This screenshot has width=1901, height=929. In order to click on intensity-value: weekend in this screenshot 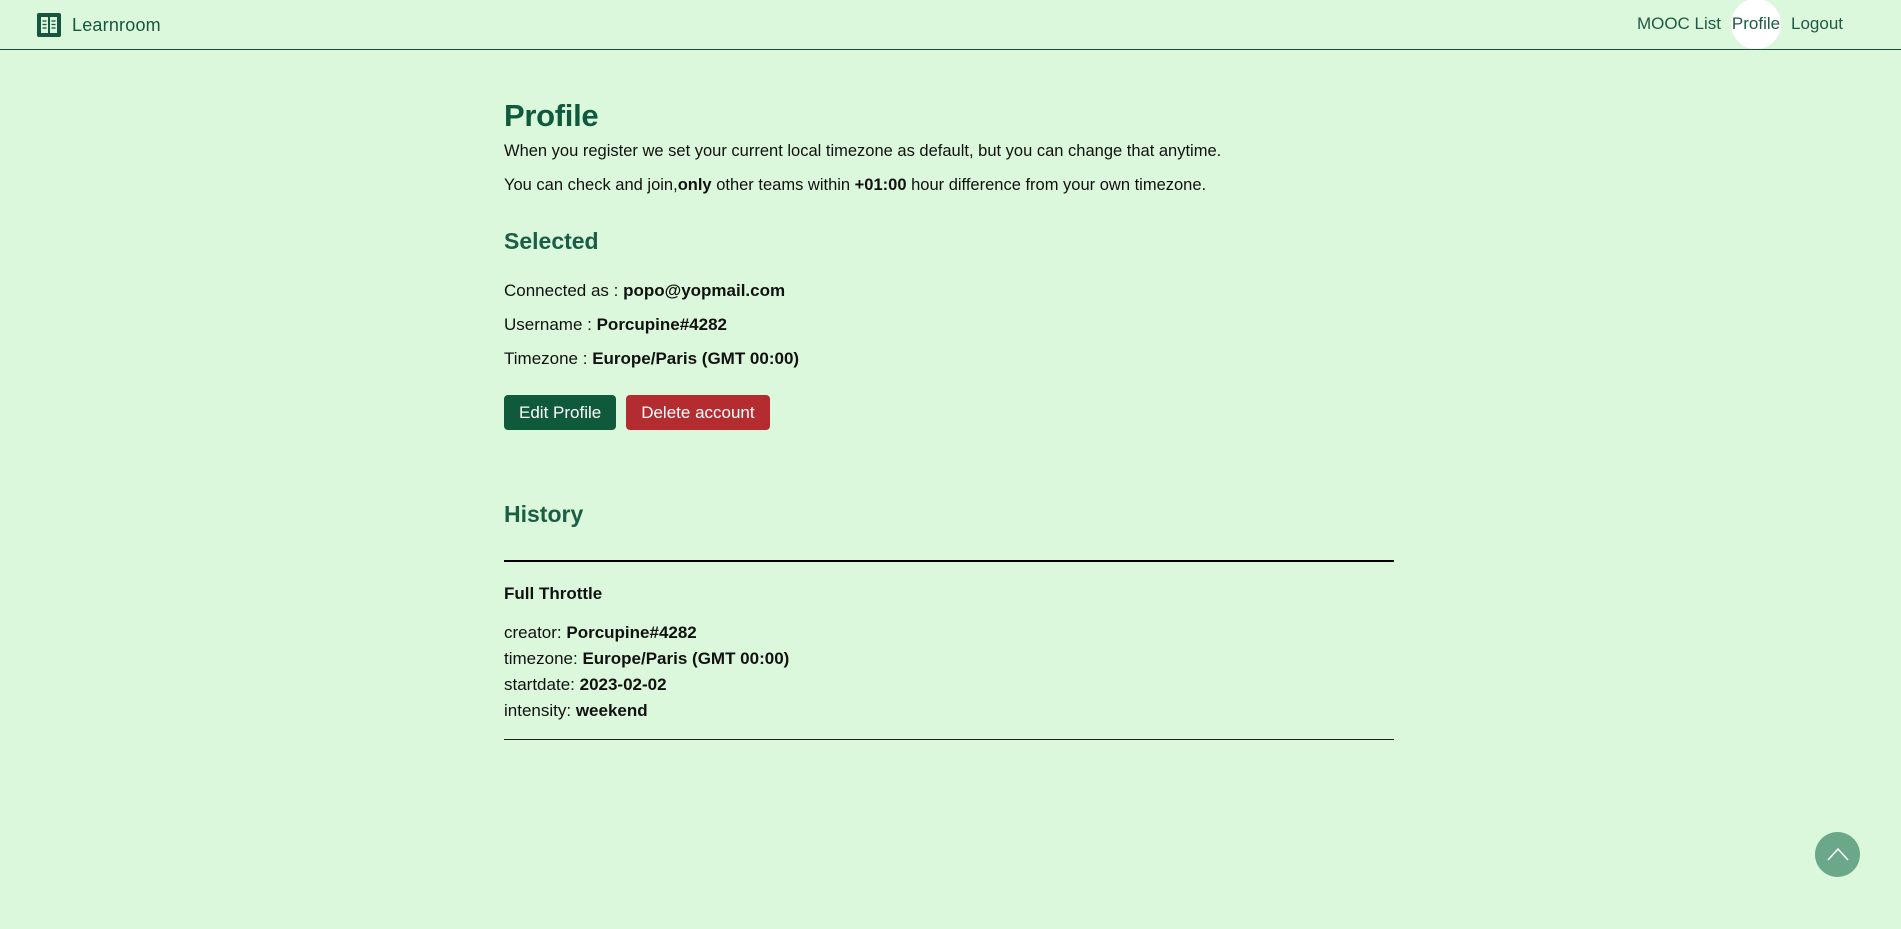, I will do `click(611, 710)`.